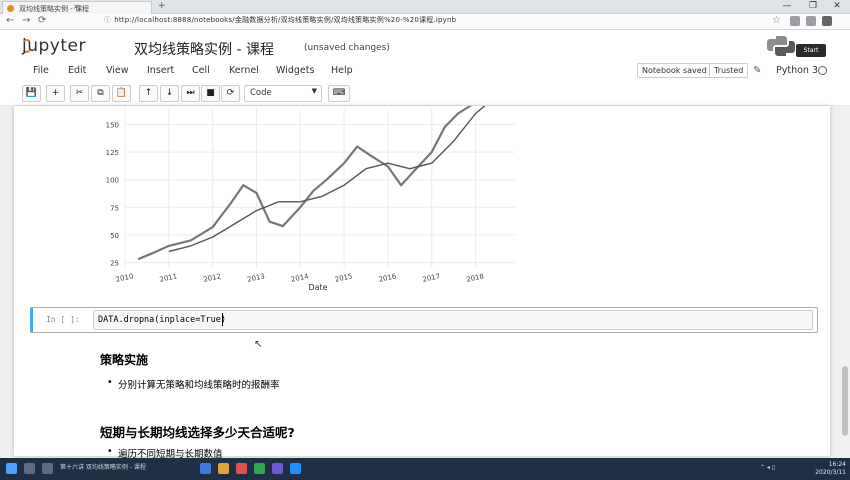  Describe the element at coordinates (103, 466) in the screenshot. I see `taskbar-window-title: 第十六讲 双均线策略实例 - 课程` at that location.